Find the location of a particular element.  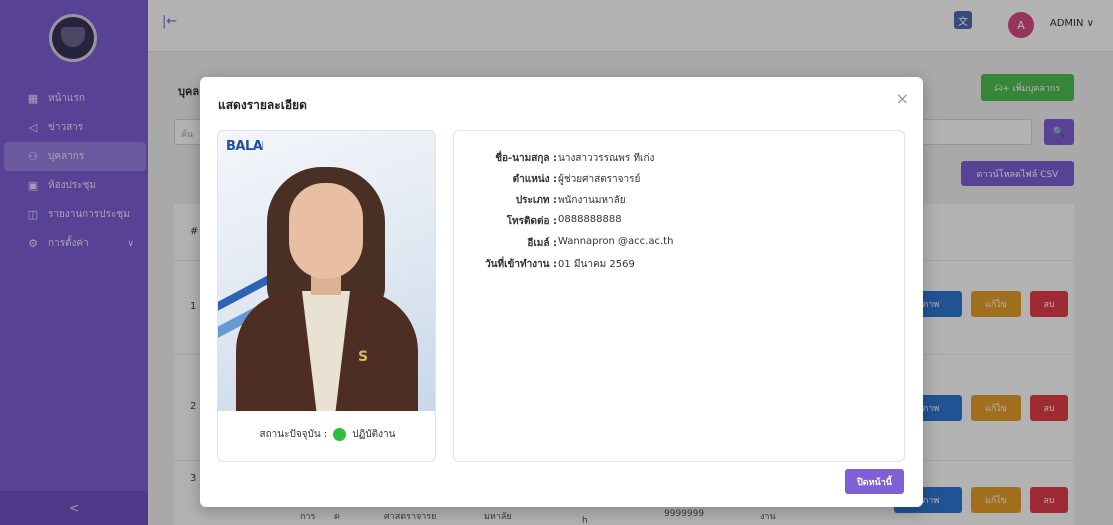

info-value: Wannapron @acc.ac.th is located at coordinates (616, 241).